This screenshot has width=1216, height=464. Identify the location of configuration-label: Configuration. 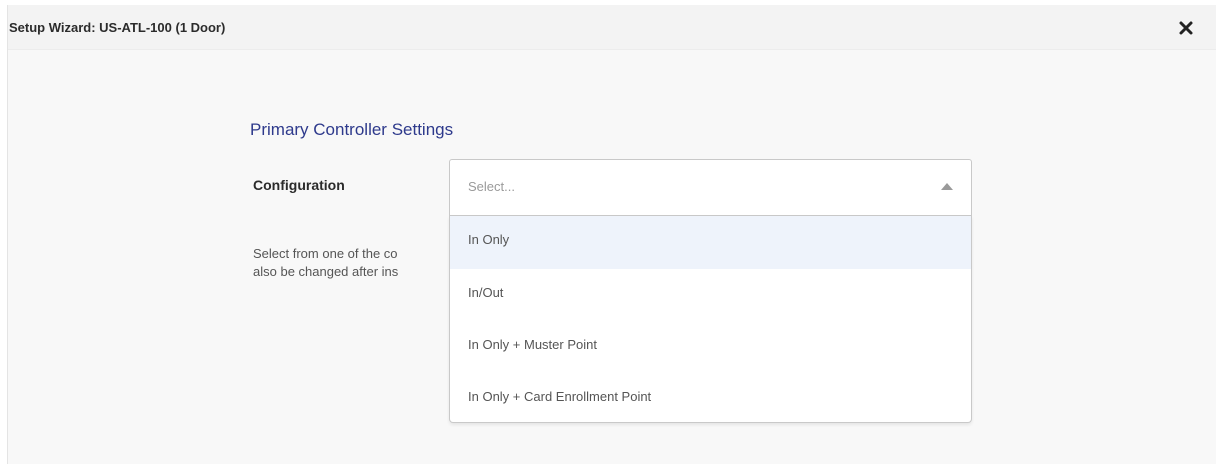
(299, 185).